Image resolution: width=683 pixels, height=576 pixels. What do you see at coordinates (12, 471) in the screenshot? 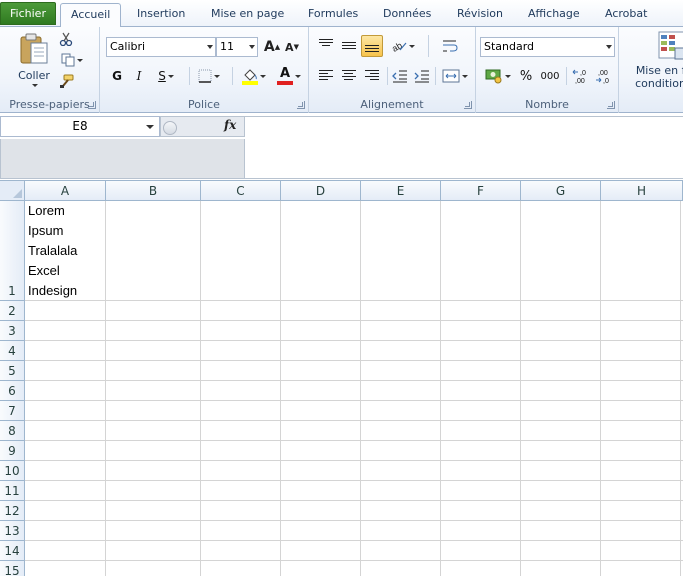
I see `row-header-10: 10` at bounding box center [12, 471].